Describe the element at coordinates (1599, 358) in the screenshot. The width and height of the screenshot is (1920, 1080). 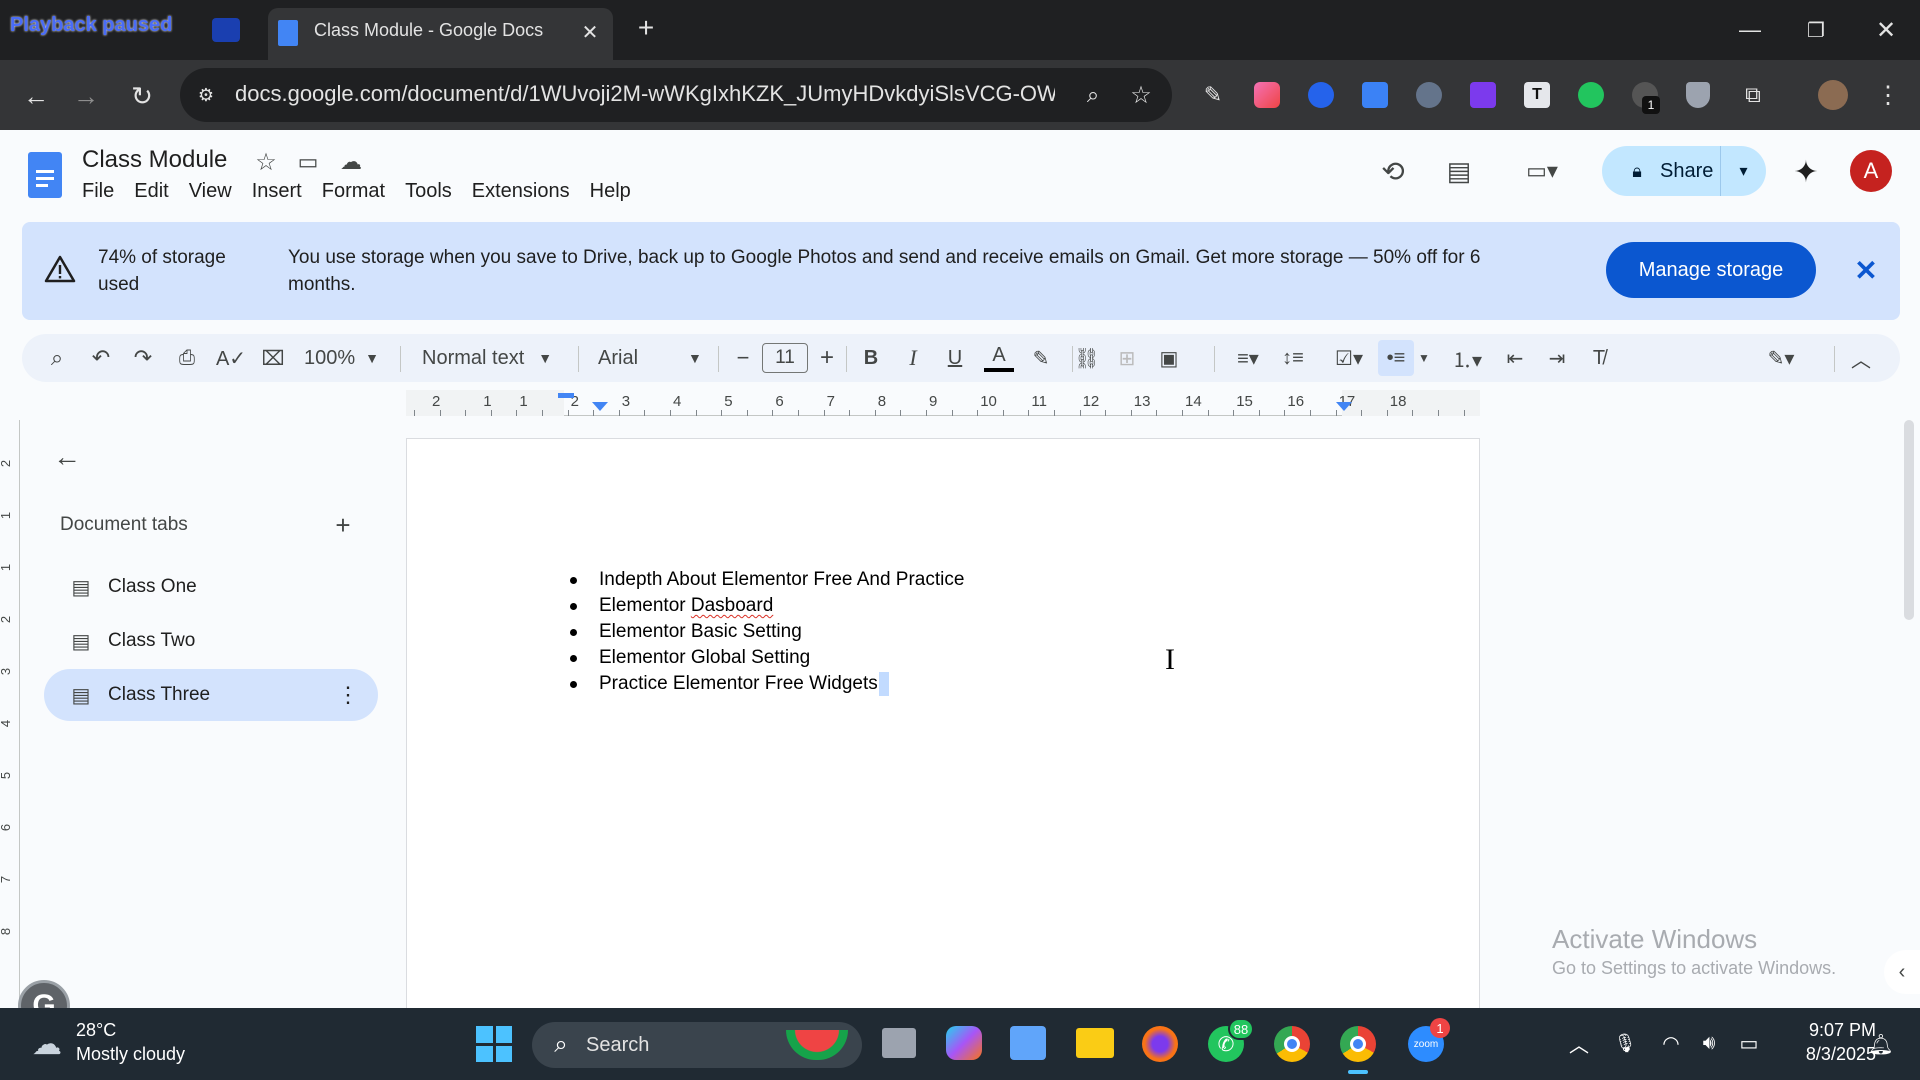
I see `clear-formatting-icon: T̸` at that location.